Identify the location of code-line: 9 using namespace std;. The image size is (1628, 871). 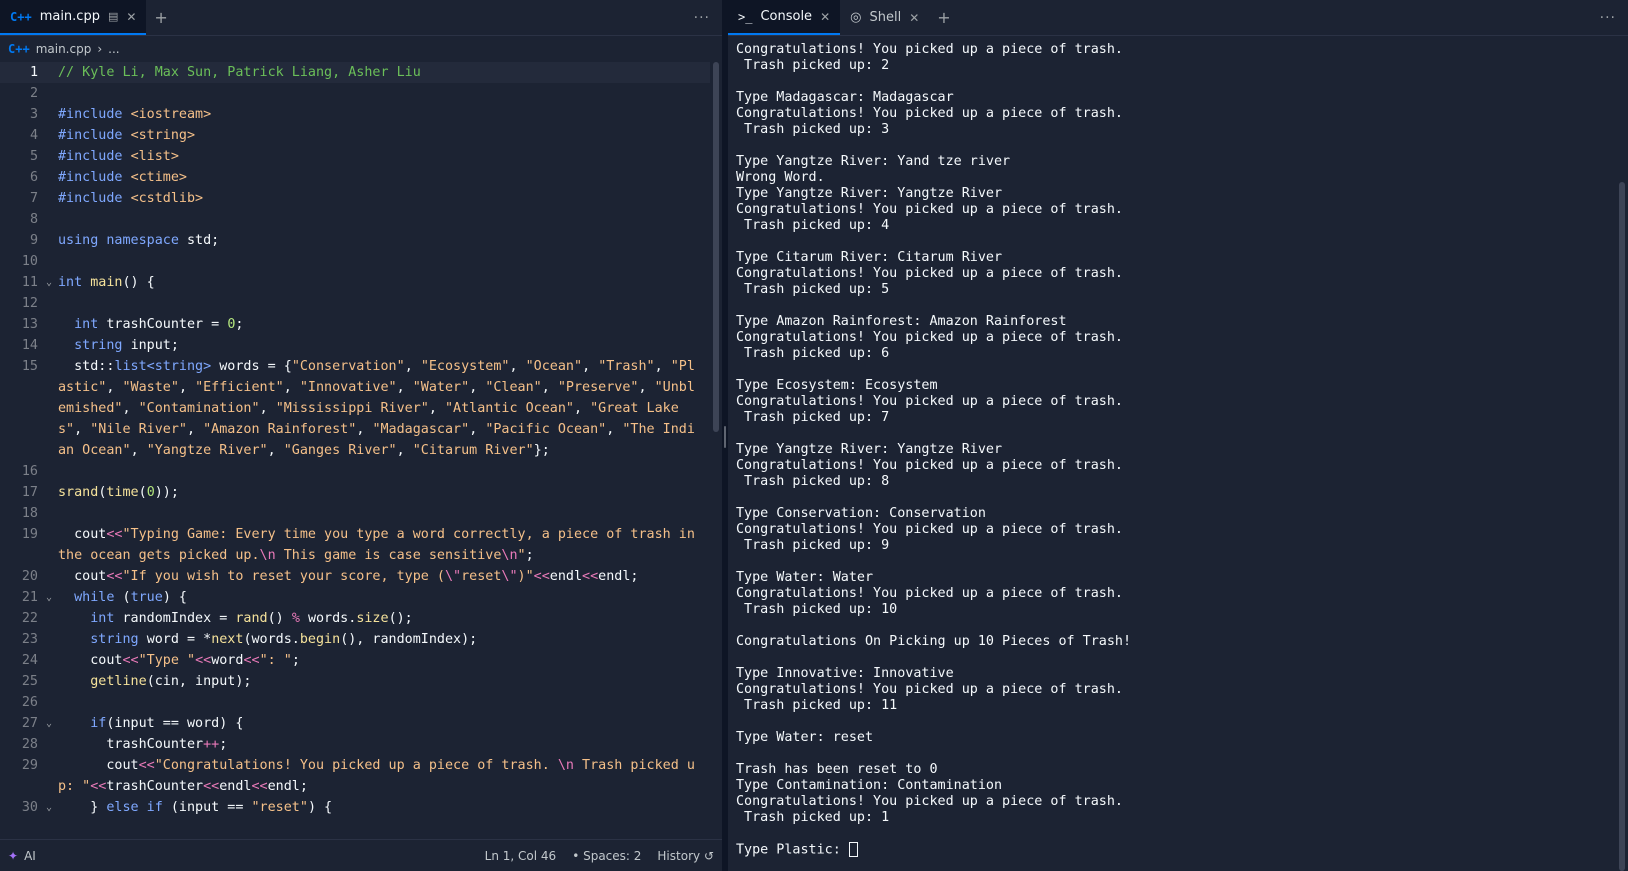
(355, 240).